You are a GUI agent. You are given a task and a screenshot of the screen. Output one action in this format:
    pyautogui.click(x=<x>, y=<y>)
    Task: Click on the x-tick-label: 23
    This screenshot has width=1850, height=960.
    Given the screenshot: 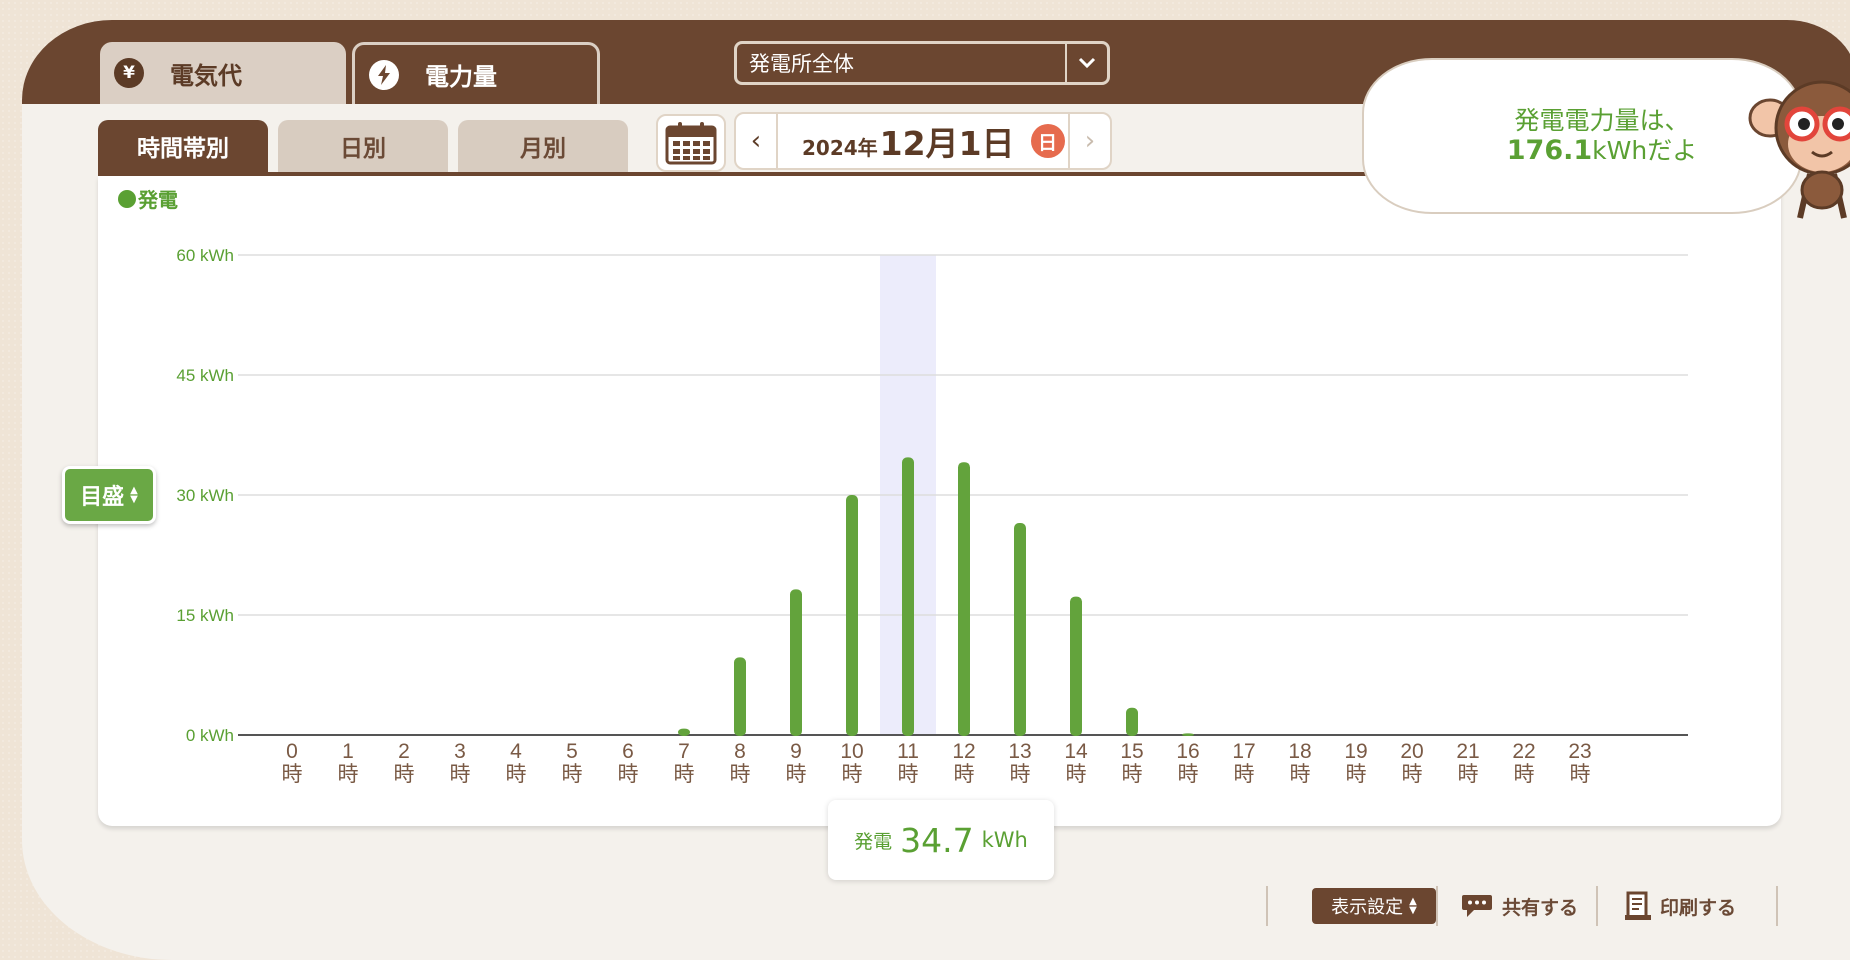 What is the action you would take?
    pyautogui.click(x=1579, y=751)
    